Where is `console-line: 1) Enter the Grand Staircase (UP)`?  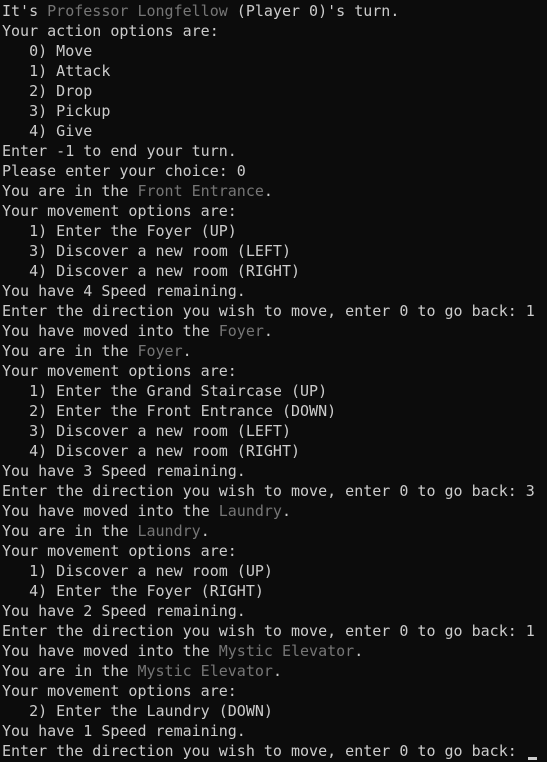 console-line: 1) Enter the Grand Staircase (UP) is located at coordinates (274, 391).